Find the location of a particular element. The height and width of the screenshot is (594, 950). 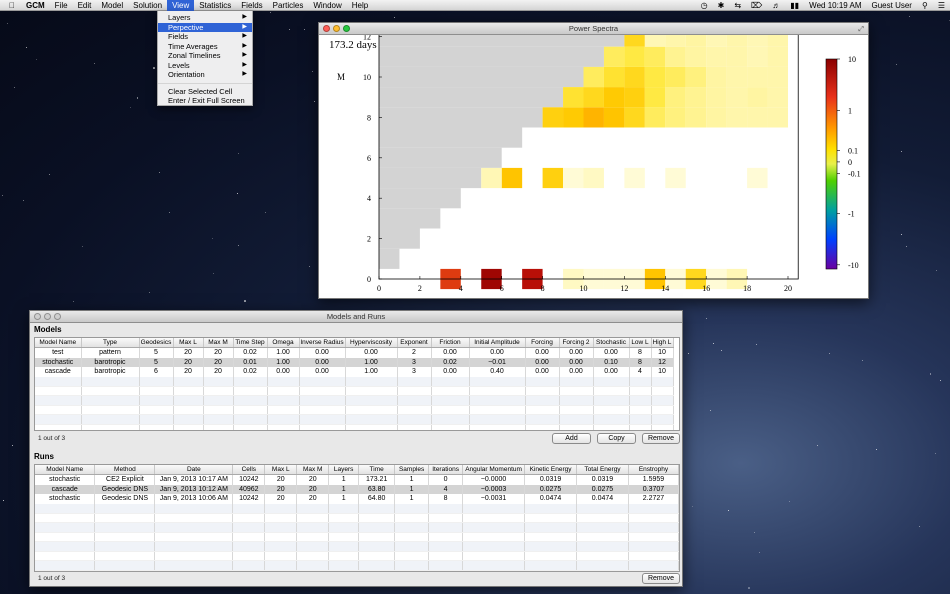

runs-column-header: Samples is located at coordinates (412, 470).